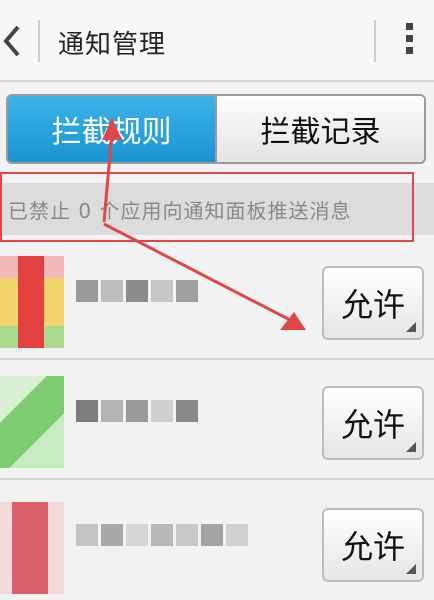 The width and height of the screenshot is (434, 600). I want to click on tab-intercept-rules: 拦截规则, so click(111, 129).